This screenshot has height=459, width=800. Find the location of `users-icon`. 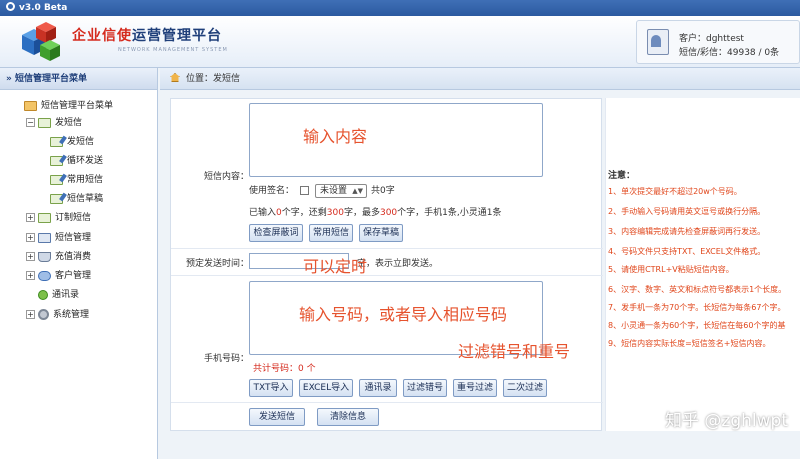

users-icon is located at coordinates (44, 275).